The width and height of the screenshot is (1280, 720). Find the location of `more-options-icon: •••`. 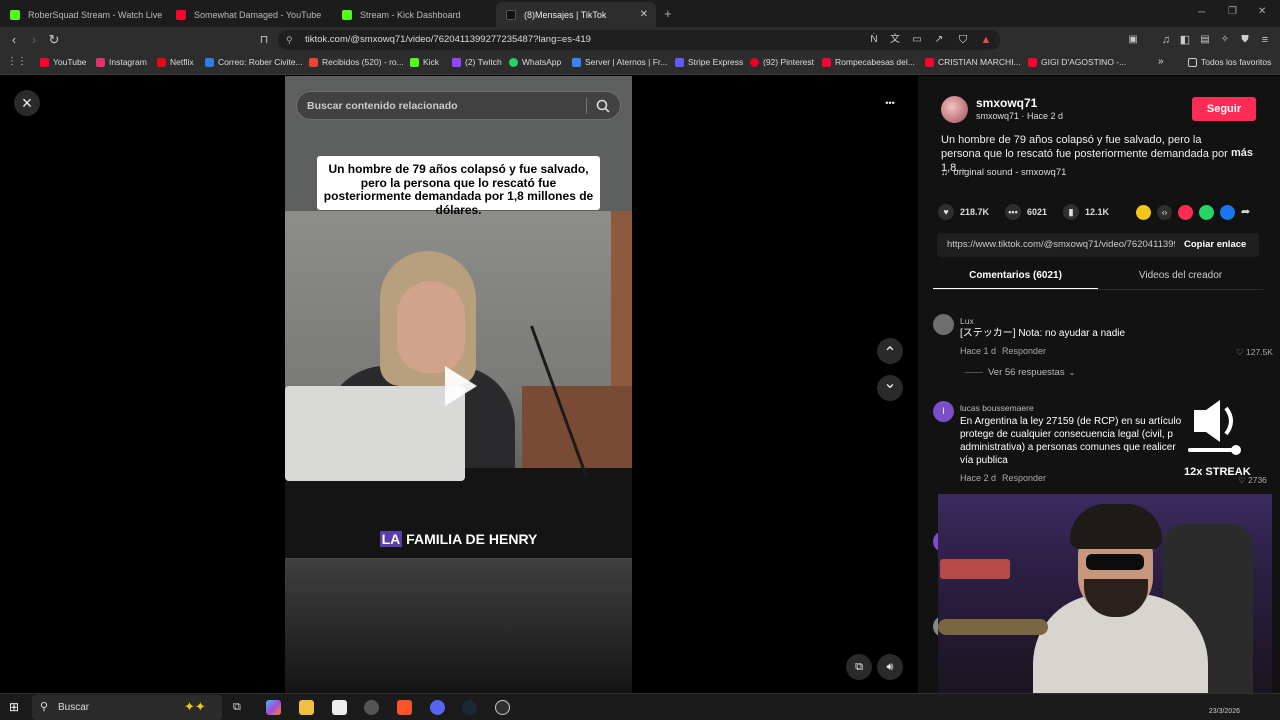

more-options-icon: ••• is located at coordinates (890, 103).